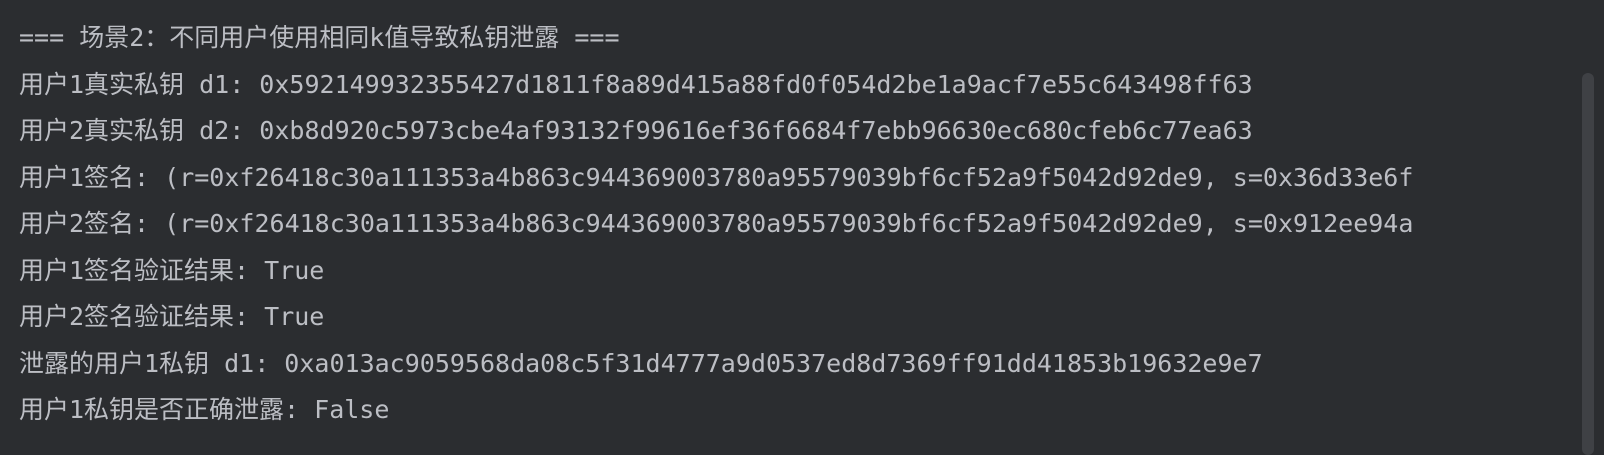 This screenshot has width=1604, height=455. I want to click on vertical-scrollbar, so click(1589, 227).